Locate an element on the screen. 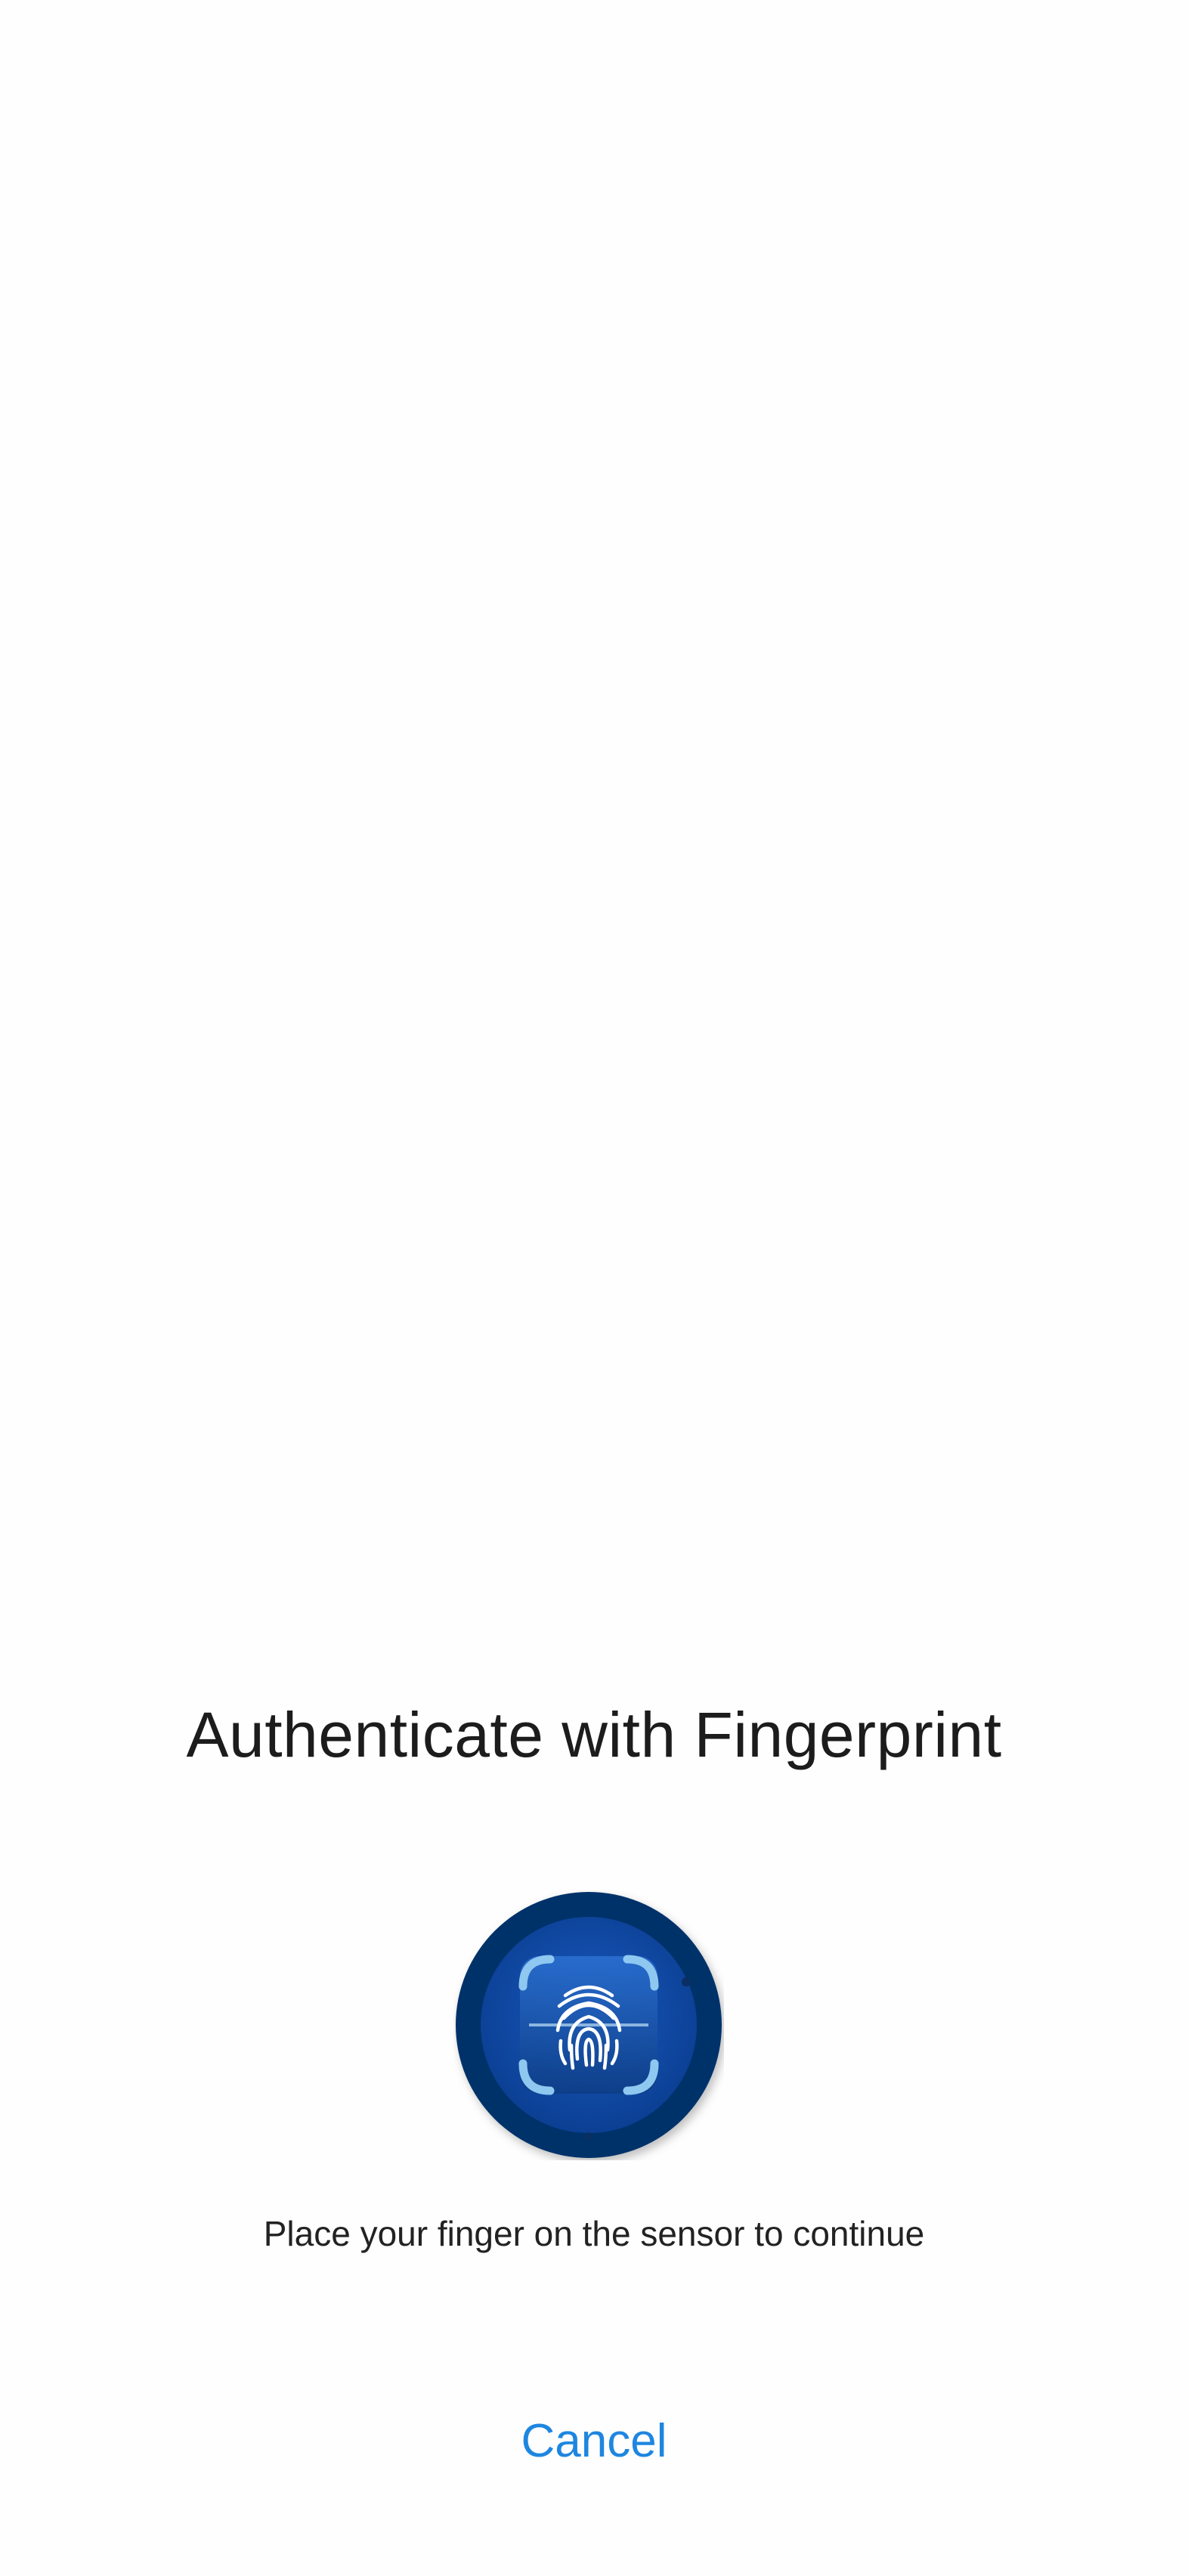 The width and height of the screenshot is (1188, 2576). cancel-button: Cancel is located at coordinates (594, 2441).